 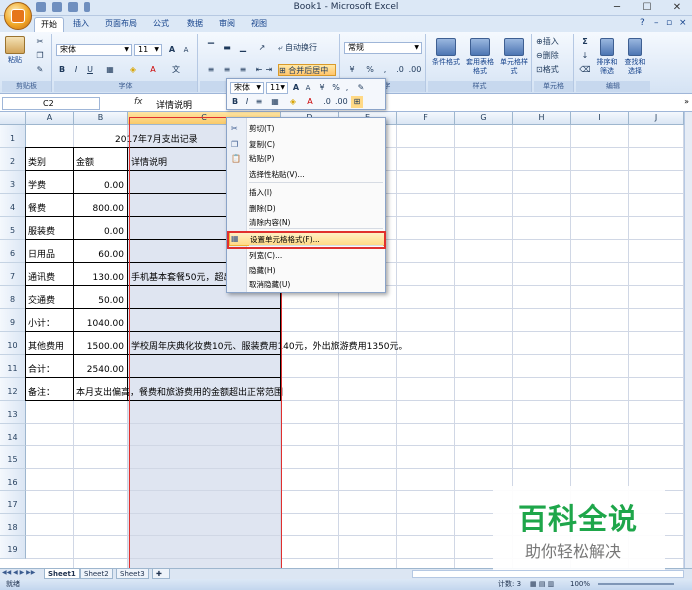 What do you see at coordinates (277, 88) in the screenshot?
I see `mini-size-select: 11 ▼` at bounding box center [277, 88].